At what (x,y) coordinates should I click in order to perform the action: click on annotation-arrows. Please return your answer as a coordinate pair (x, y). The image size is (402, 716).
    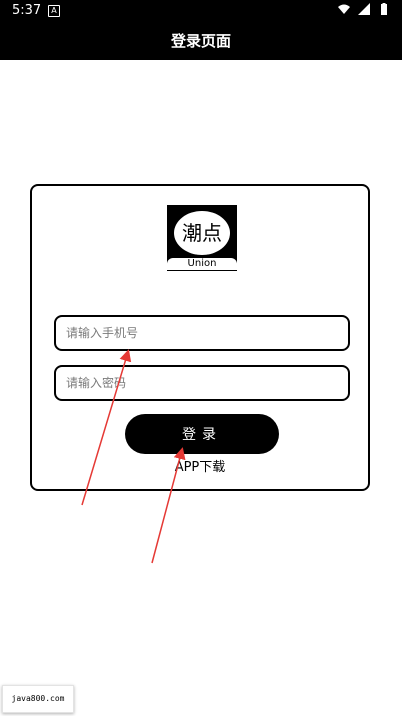
    Looking at the image, I should click on (133, 456).